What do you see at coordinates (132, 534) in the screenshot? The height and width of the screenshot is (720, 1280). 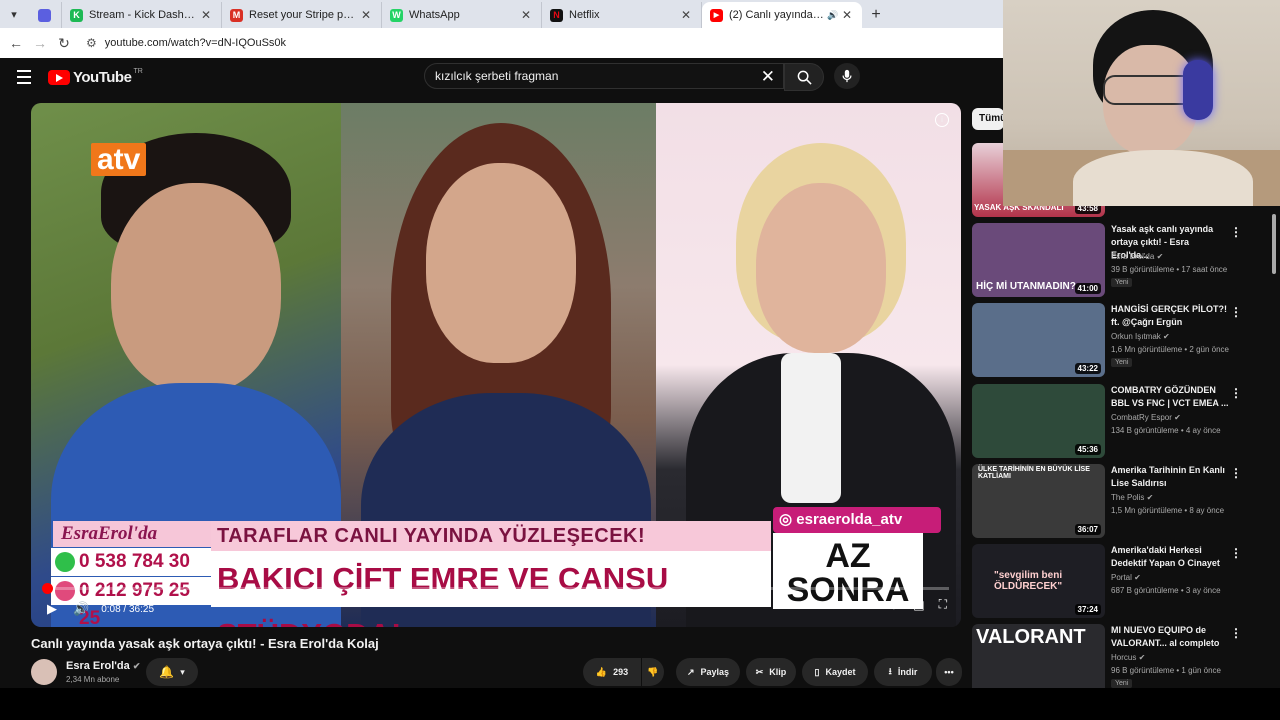 I see `banner-show-name: EsraErol'da` at bounding box center [132, 534].